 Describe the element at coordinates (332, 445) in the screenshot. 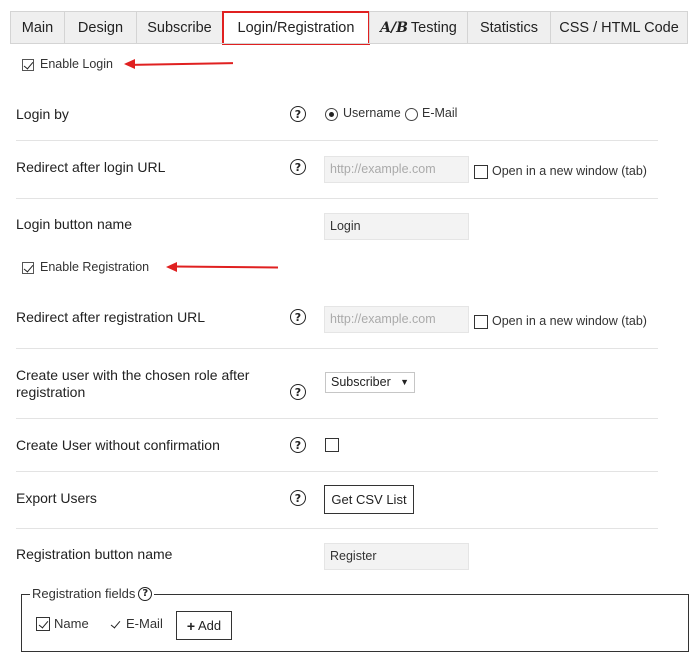

I see `no-confirmation-checkbox` at that location.